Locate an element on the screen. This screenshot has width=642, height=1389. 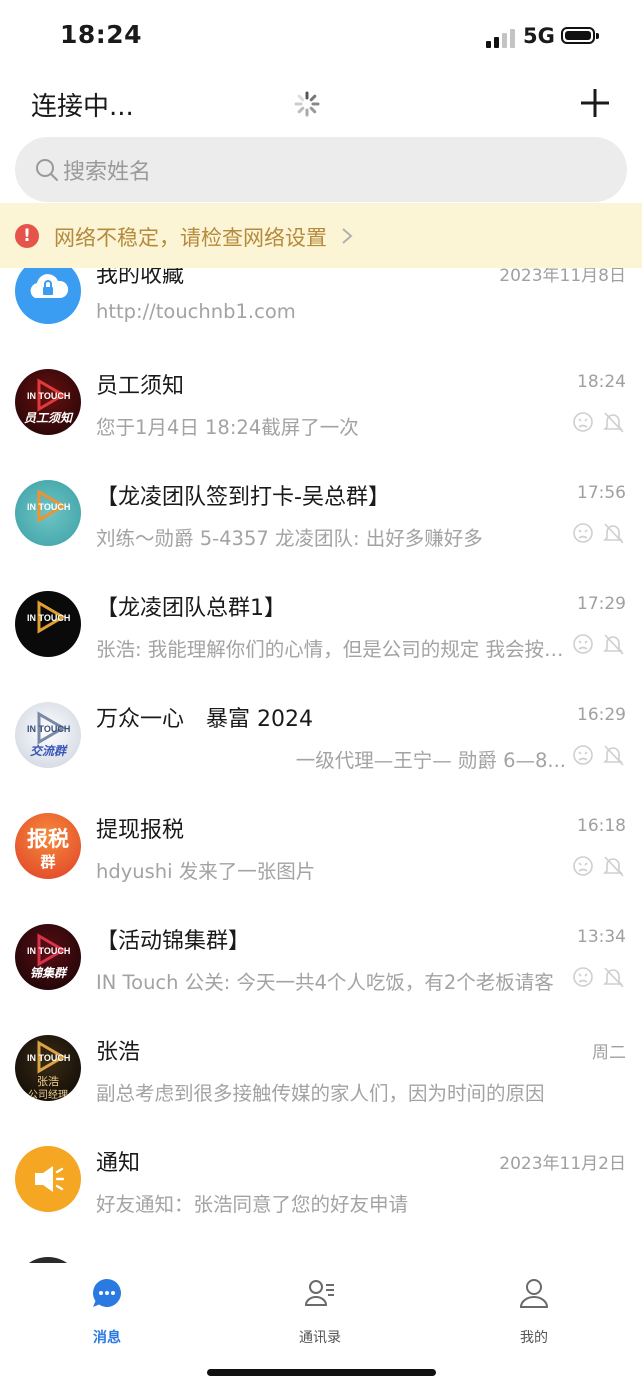
loading-spinner-icon is located at coordinates (307, 104).